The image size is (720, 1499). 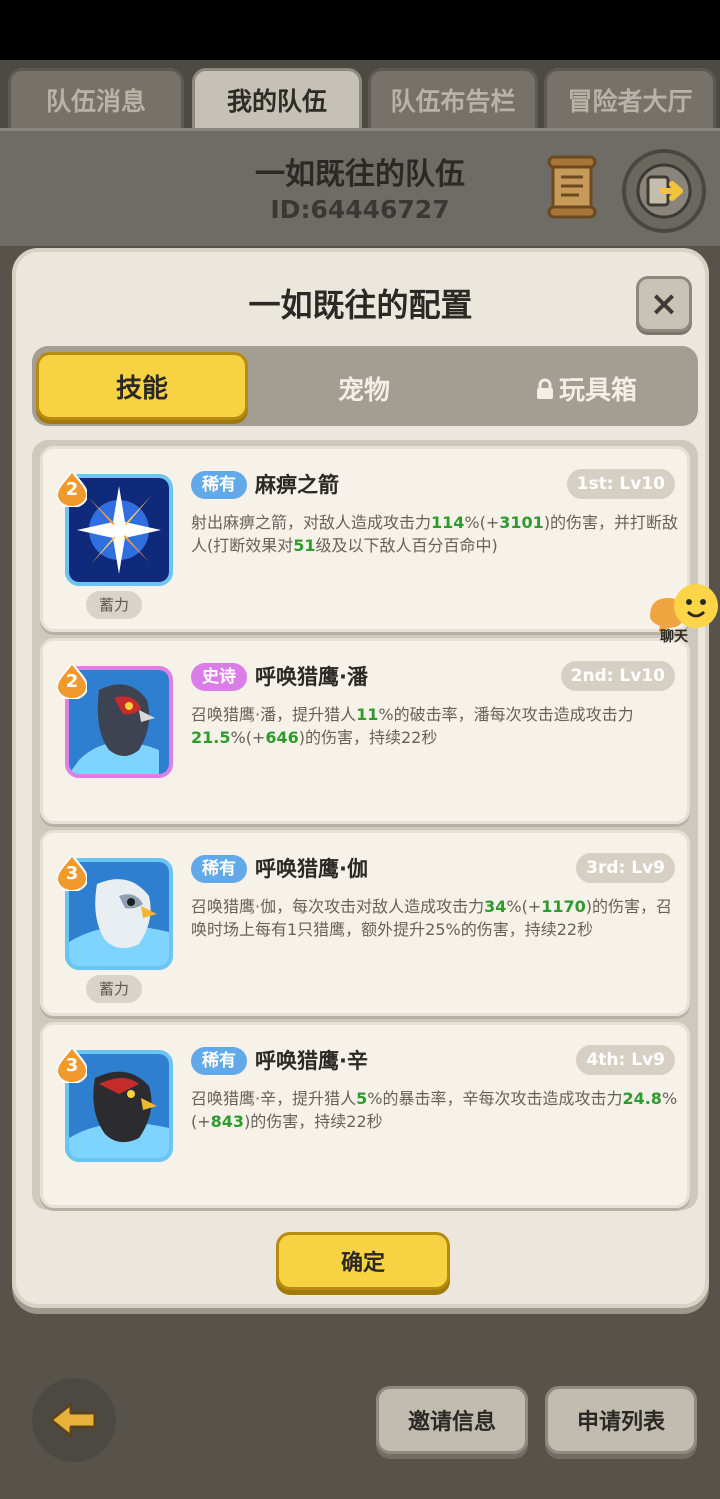 What do you see at coordinates (142, 386) in the screenshot?
I see `tab-skills: 技能` at bounding box center [142, 386].